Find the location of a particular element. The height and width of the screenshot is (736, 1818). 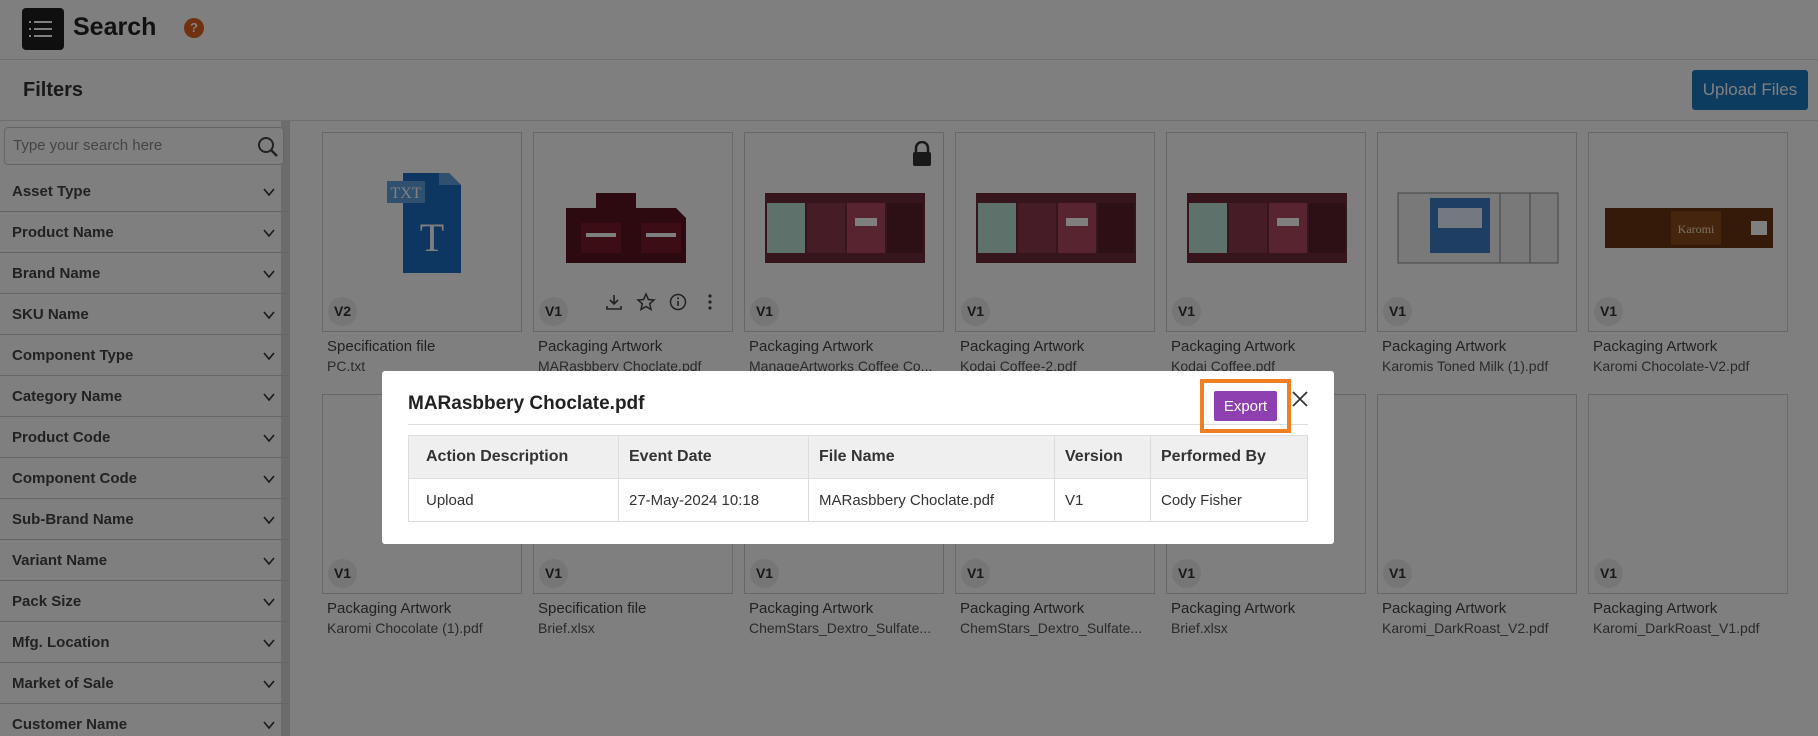

table-cell: V1 is located at coordinates (1102, 500).